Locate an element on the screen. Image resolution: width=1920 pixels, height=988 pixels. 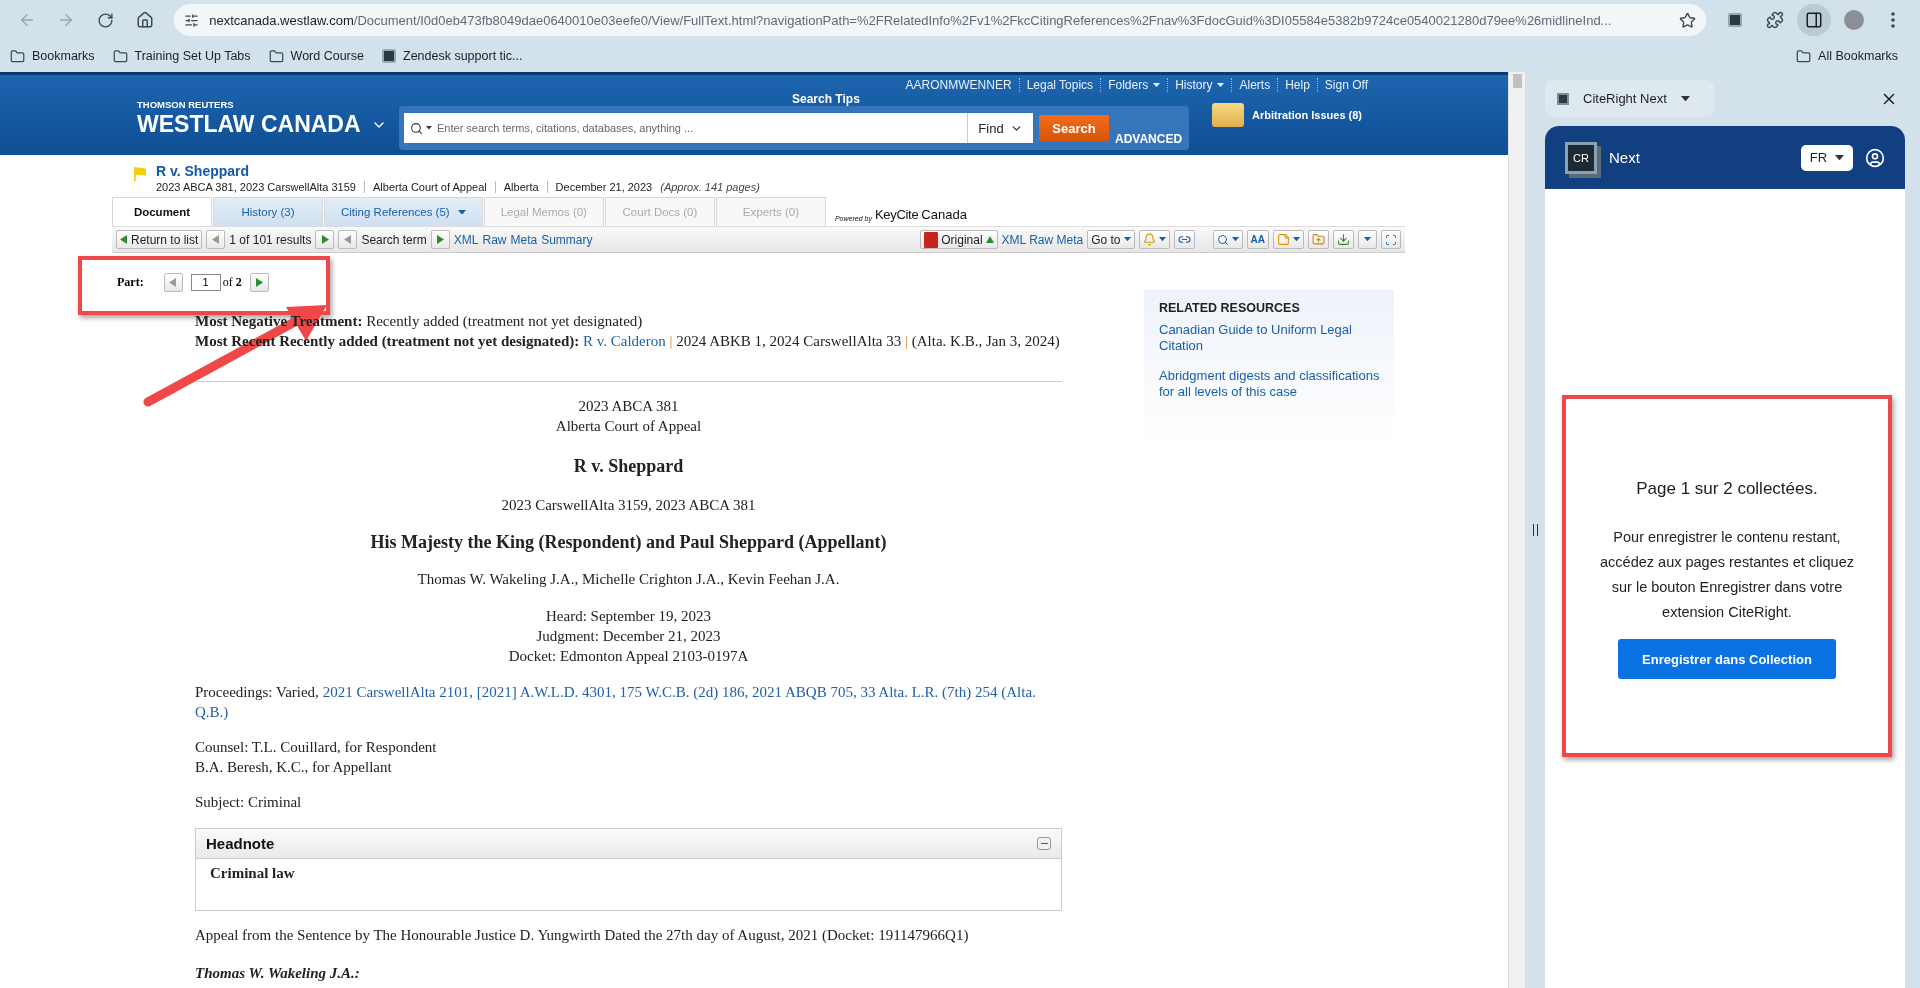
find-select: Find is located at coordinates (1000, 128).